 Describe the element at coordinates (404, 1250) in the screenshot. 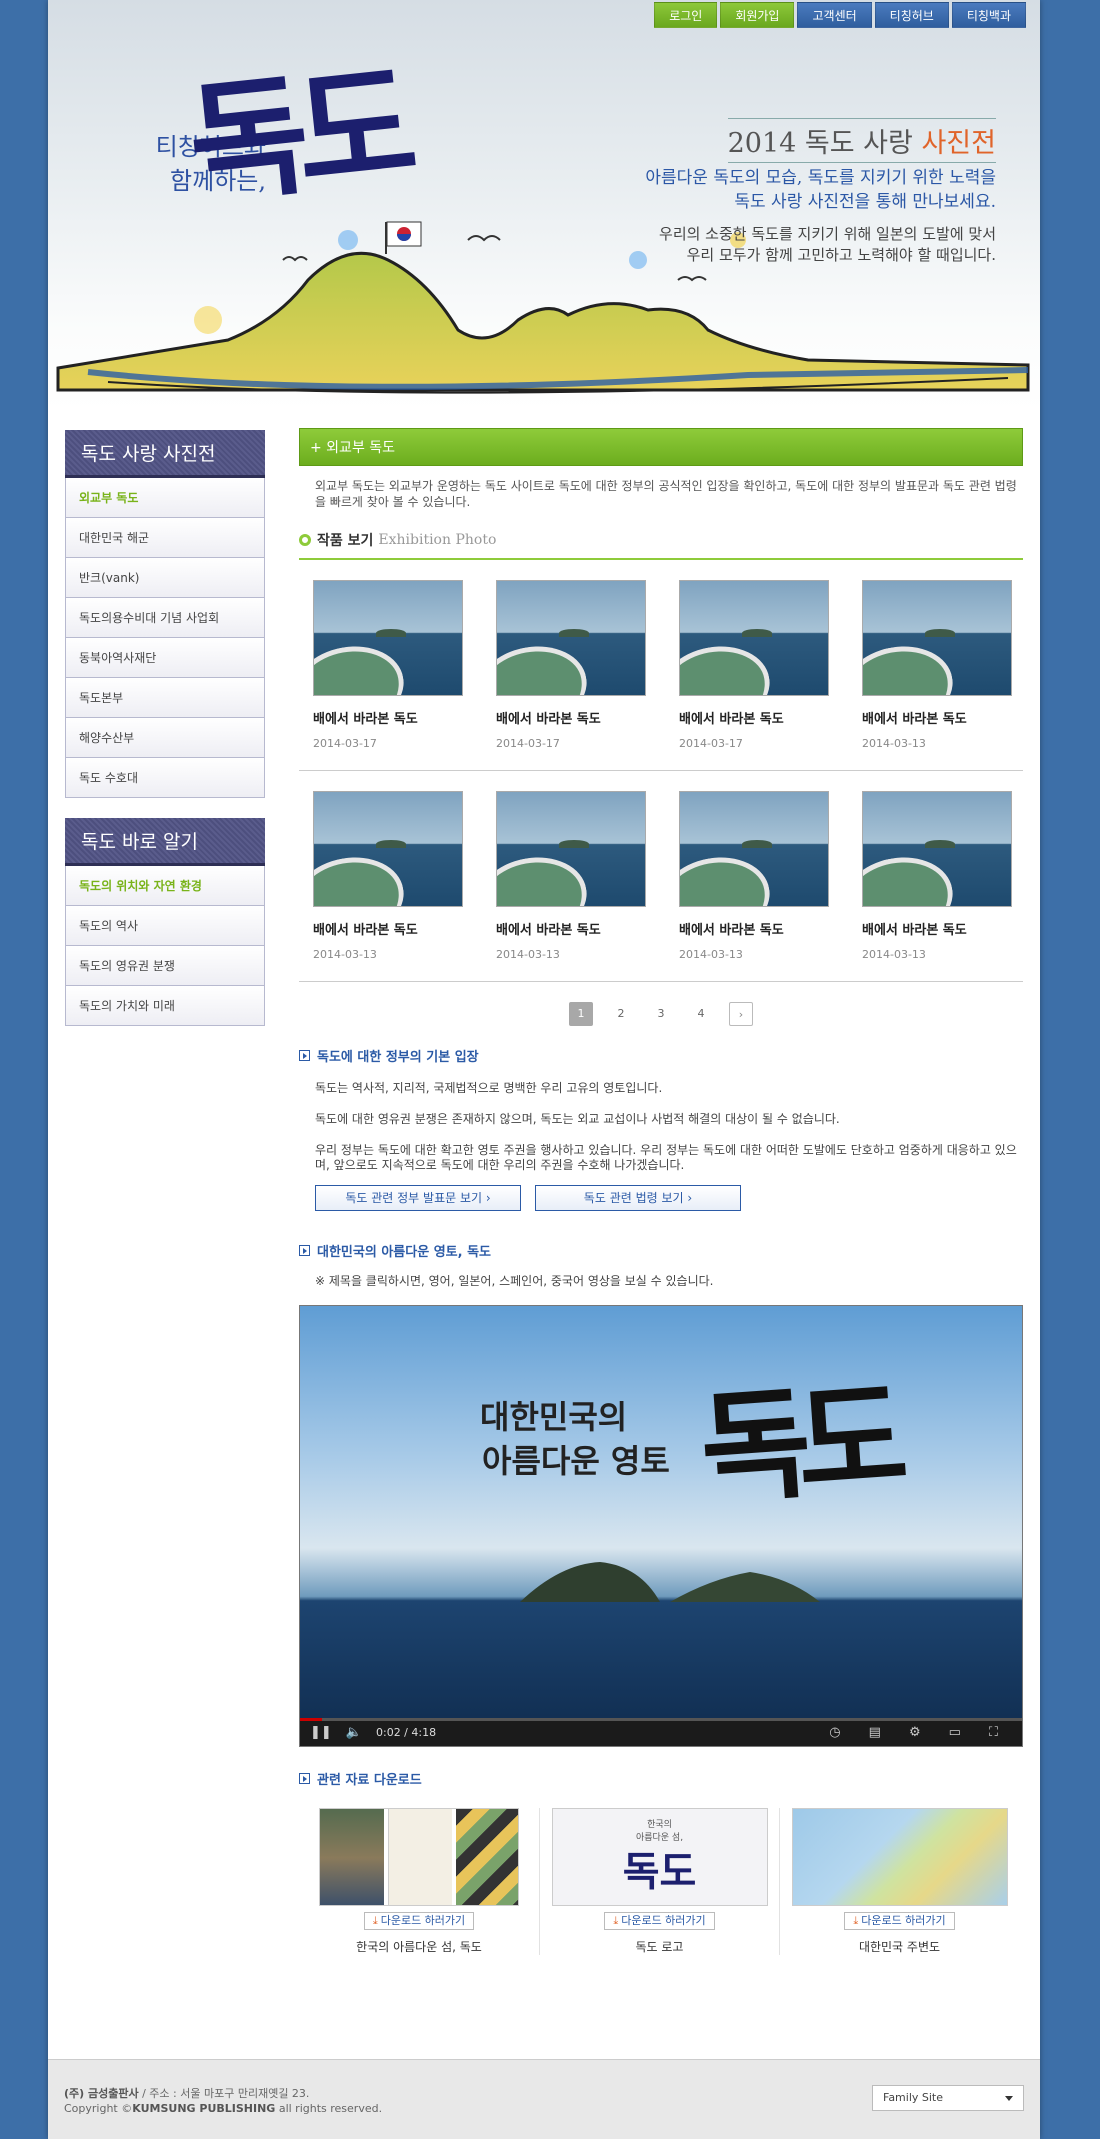

I see `video-section-title: 대한민국의 아름다운 영토, 독도` at that location.